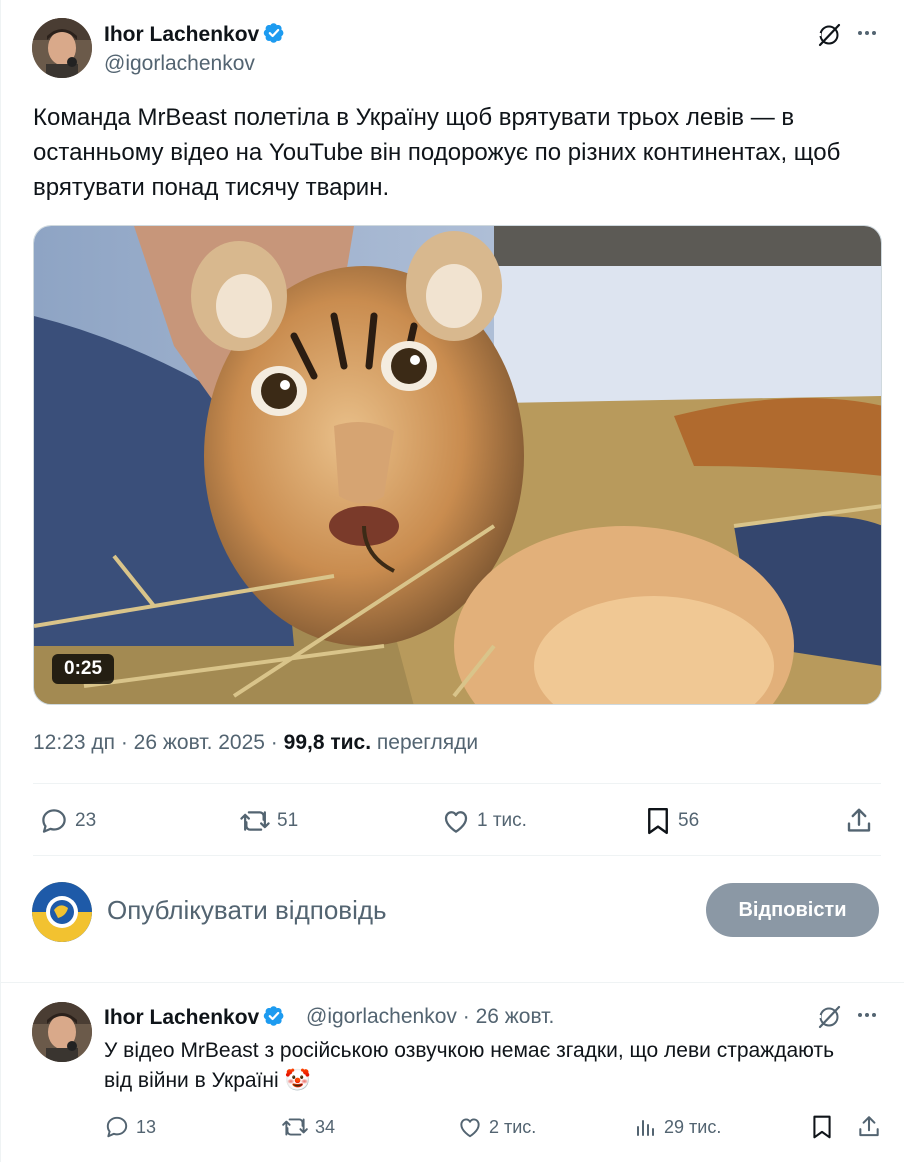 This screenshot has width=904, height=1162. I want to click on analytics-icon, so click(645, 1128).